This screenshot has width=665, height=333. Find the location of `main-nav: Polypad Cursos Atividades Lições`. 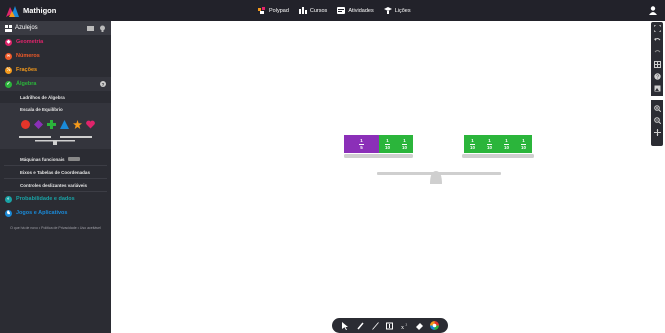

main-nav: Polypad Cursos Atividades Lições is located at coordinates (334, 10).